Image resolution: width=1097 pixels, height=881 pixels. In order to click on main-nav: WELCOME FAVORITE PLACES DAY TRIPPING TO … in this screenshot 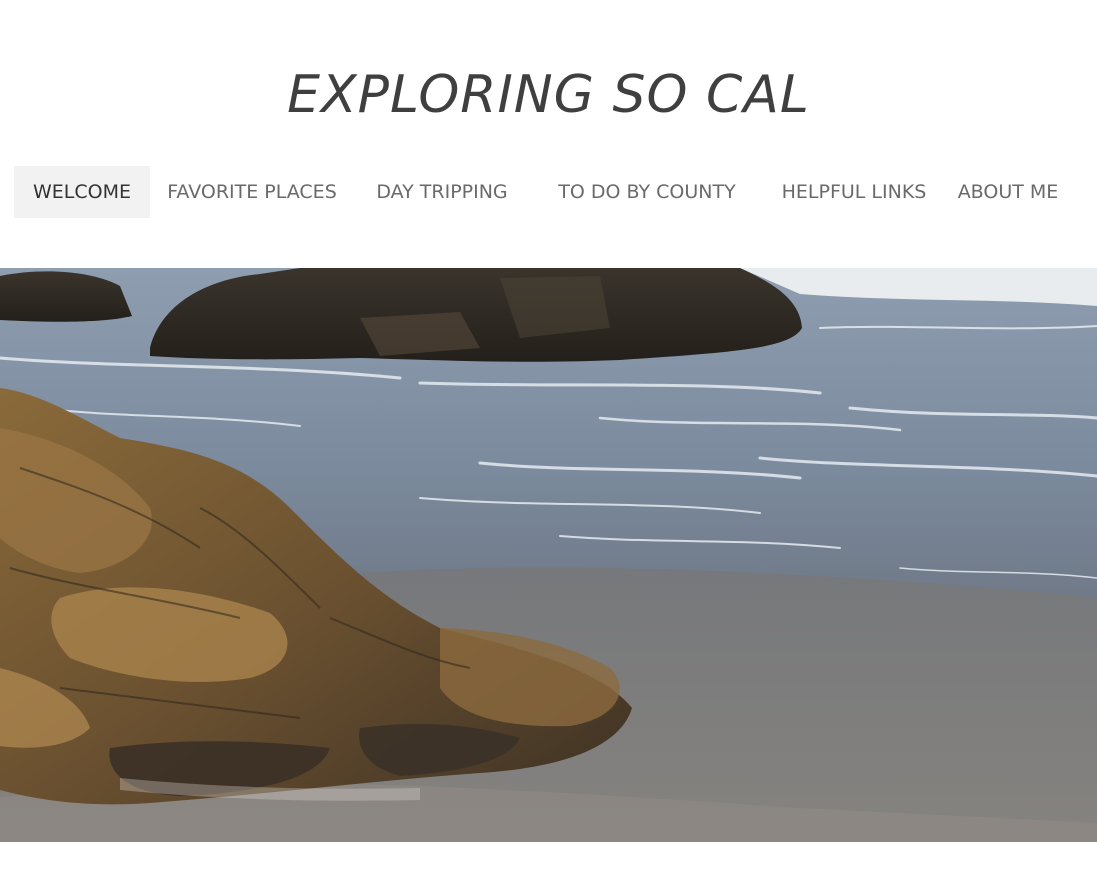, I will do `click(543, 192)`.